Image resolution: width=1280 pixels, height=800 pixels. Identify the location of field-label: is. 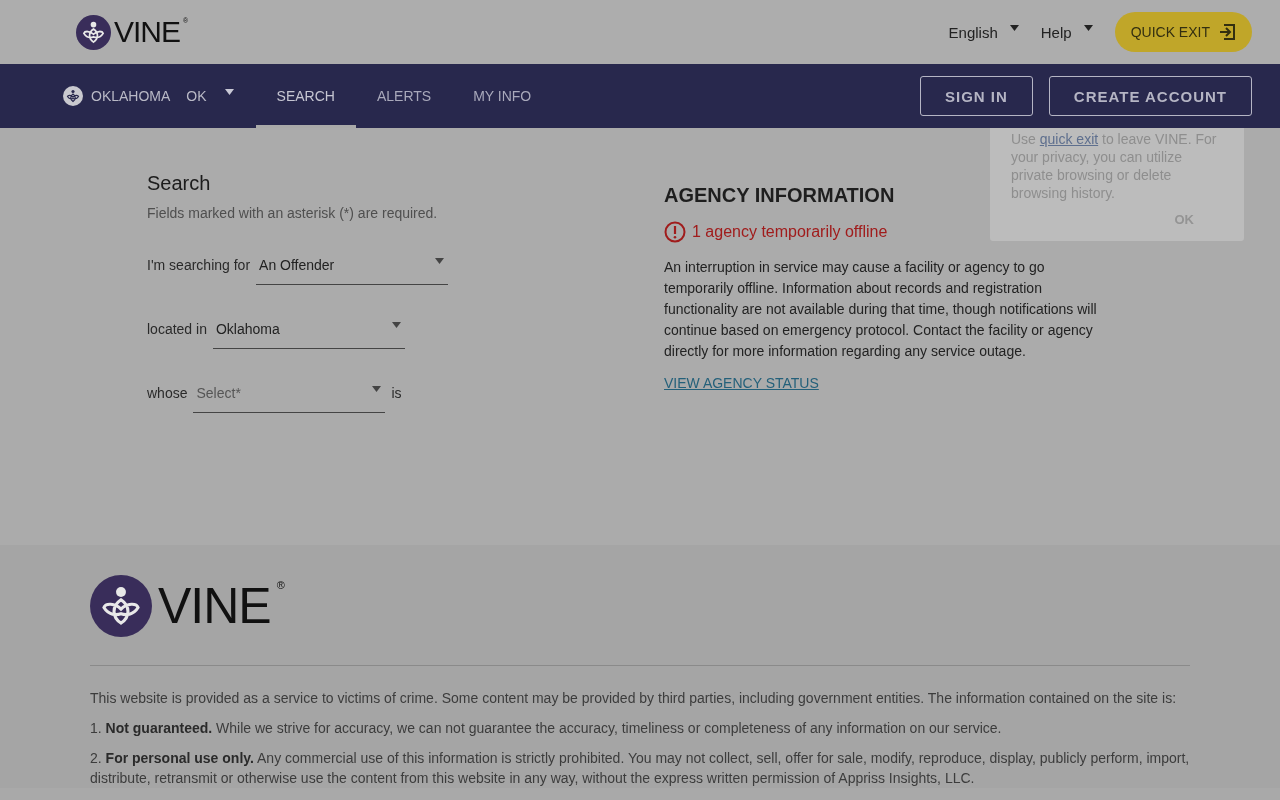
(396, 393).